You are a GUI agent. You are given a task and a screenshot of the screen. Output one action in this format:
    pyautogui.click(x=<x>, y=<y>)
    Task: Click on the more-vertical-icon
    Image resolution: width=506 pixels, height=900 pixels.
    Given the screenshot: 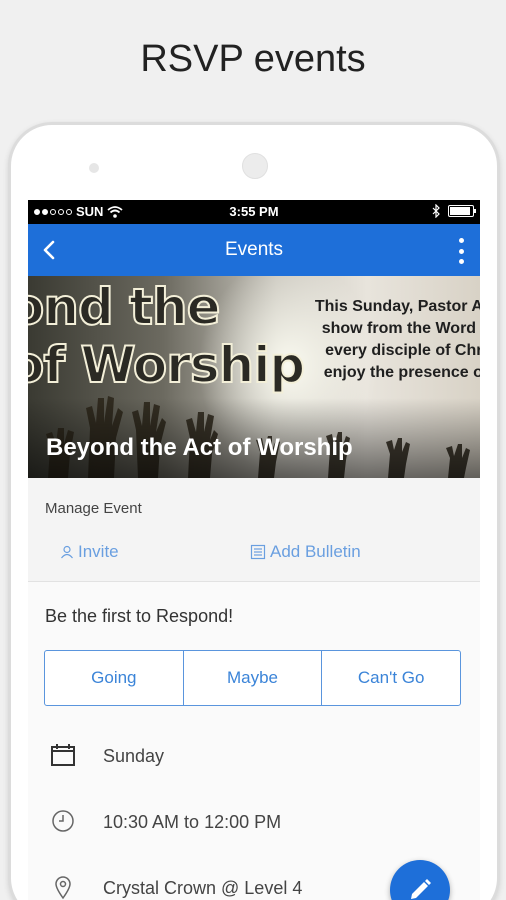 What is the action you would take?
    pyautogui.click(x=461, y=251)
    